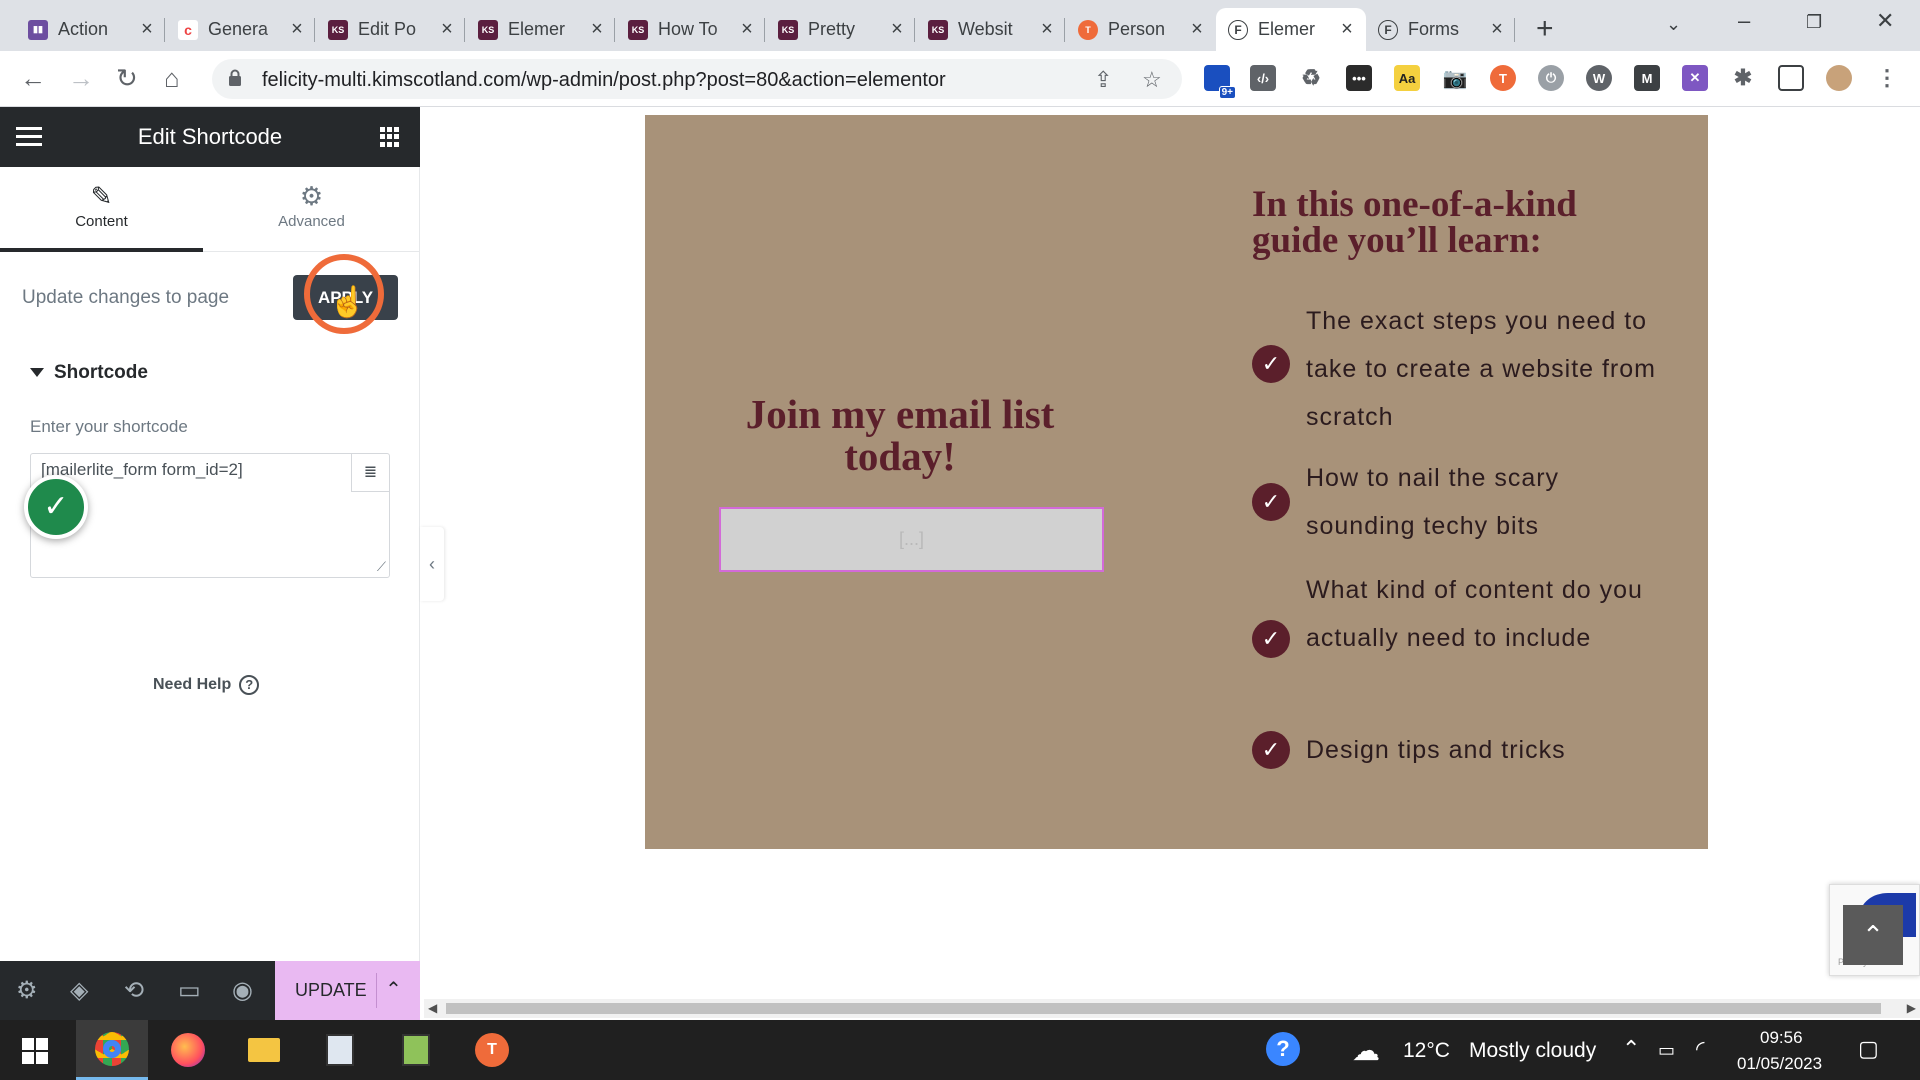 The height and width of the screenshot is (1080, 1920). Describe the element at coordinates (188, 1050) in the screenshot. I see `firefox-taskbar-icon` at that location.